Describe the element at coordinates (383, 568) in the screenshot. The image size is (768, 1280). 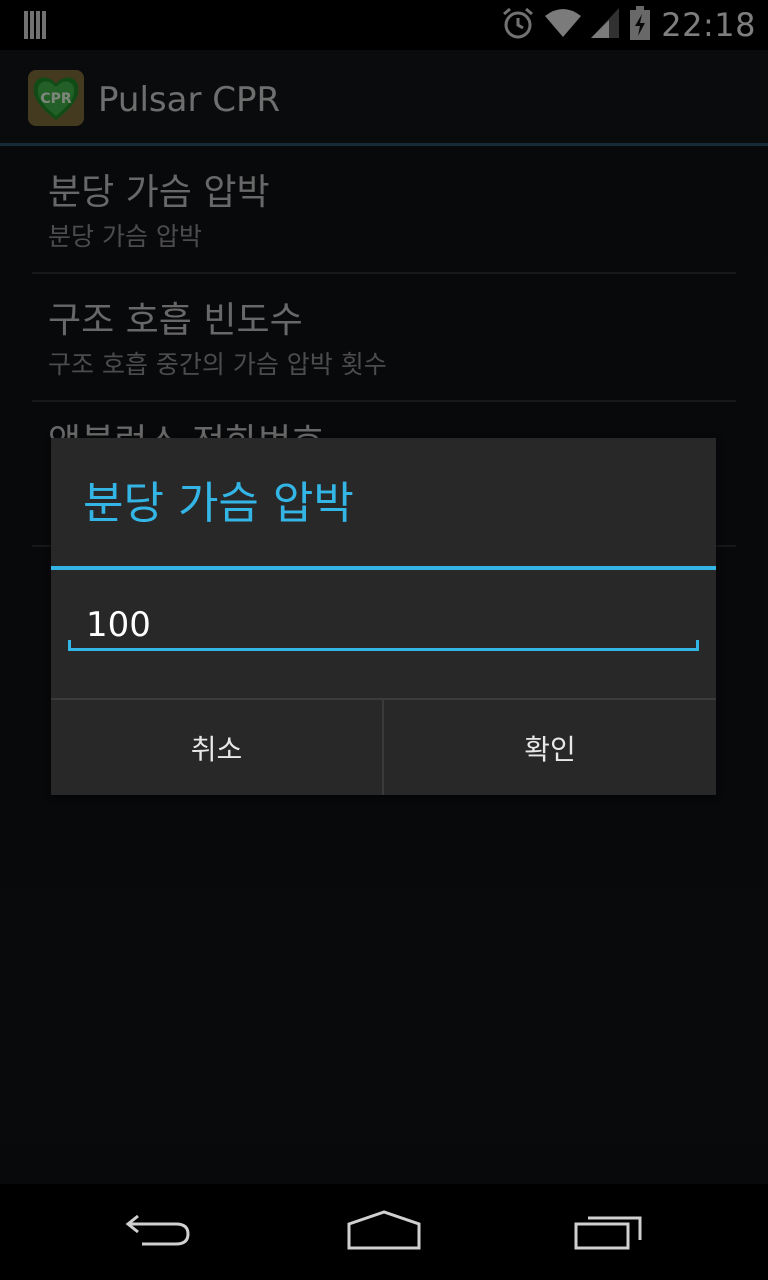
I see `dialog-title-divider` at that location.